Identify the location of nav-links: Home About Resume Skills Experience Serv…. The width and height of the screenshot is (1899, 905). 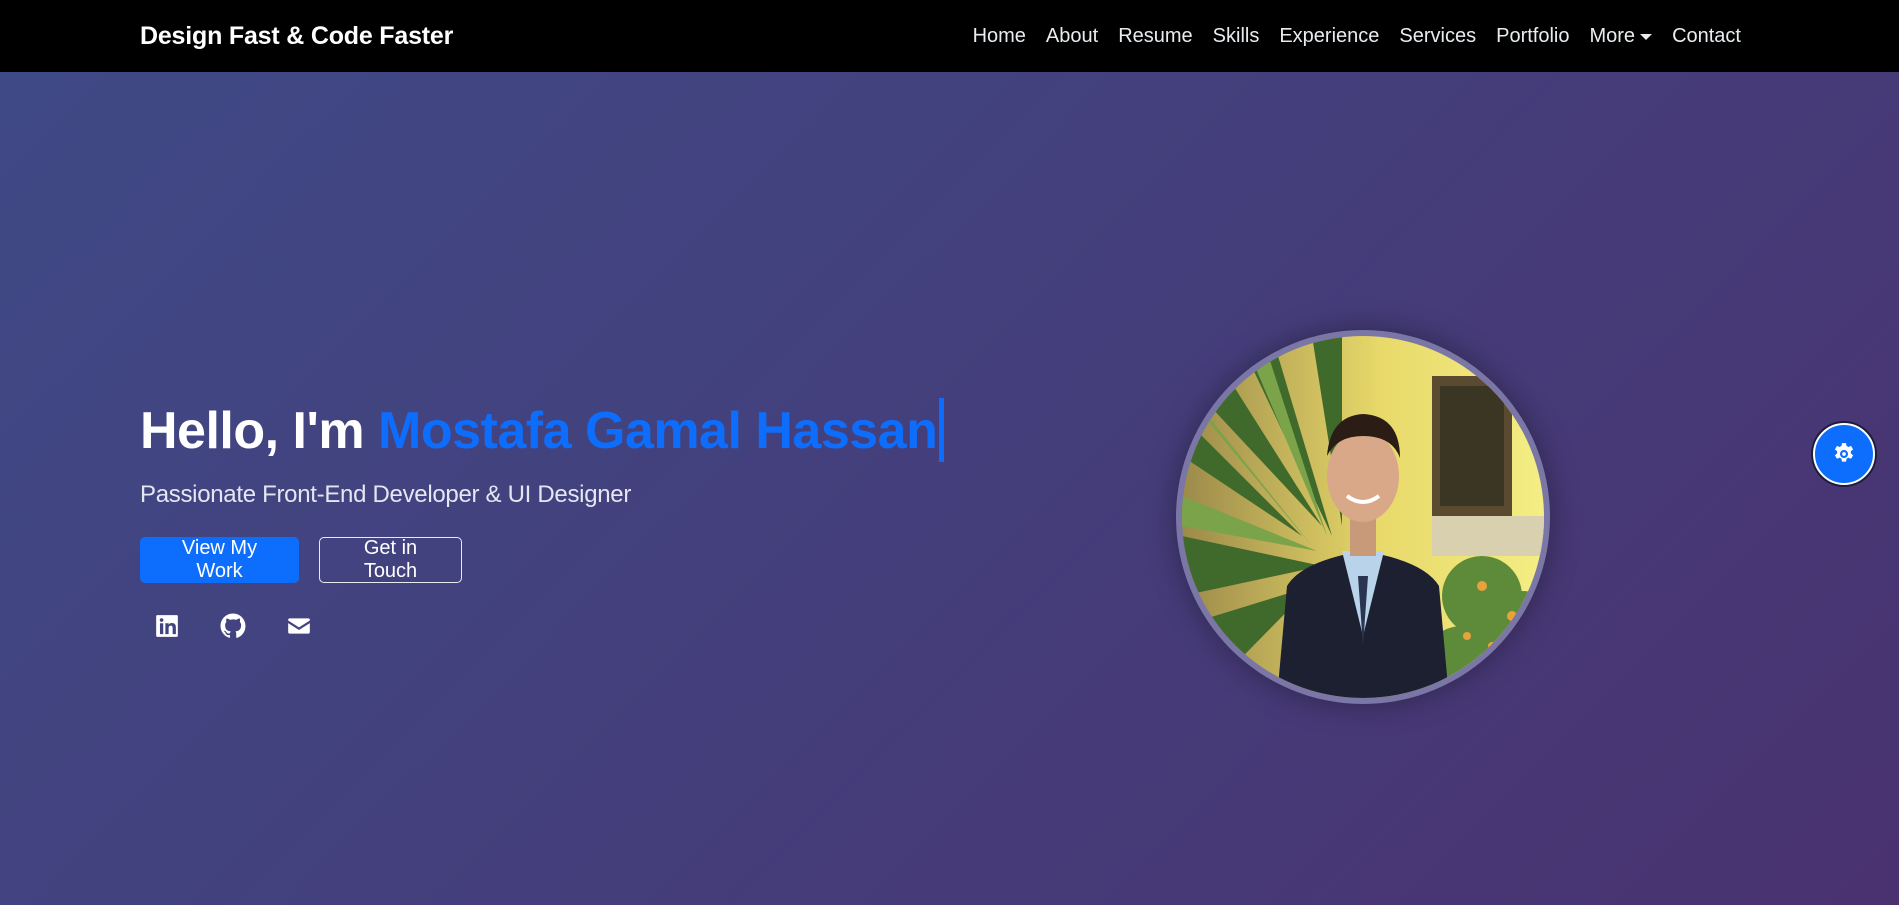
(1357, 36).